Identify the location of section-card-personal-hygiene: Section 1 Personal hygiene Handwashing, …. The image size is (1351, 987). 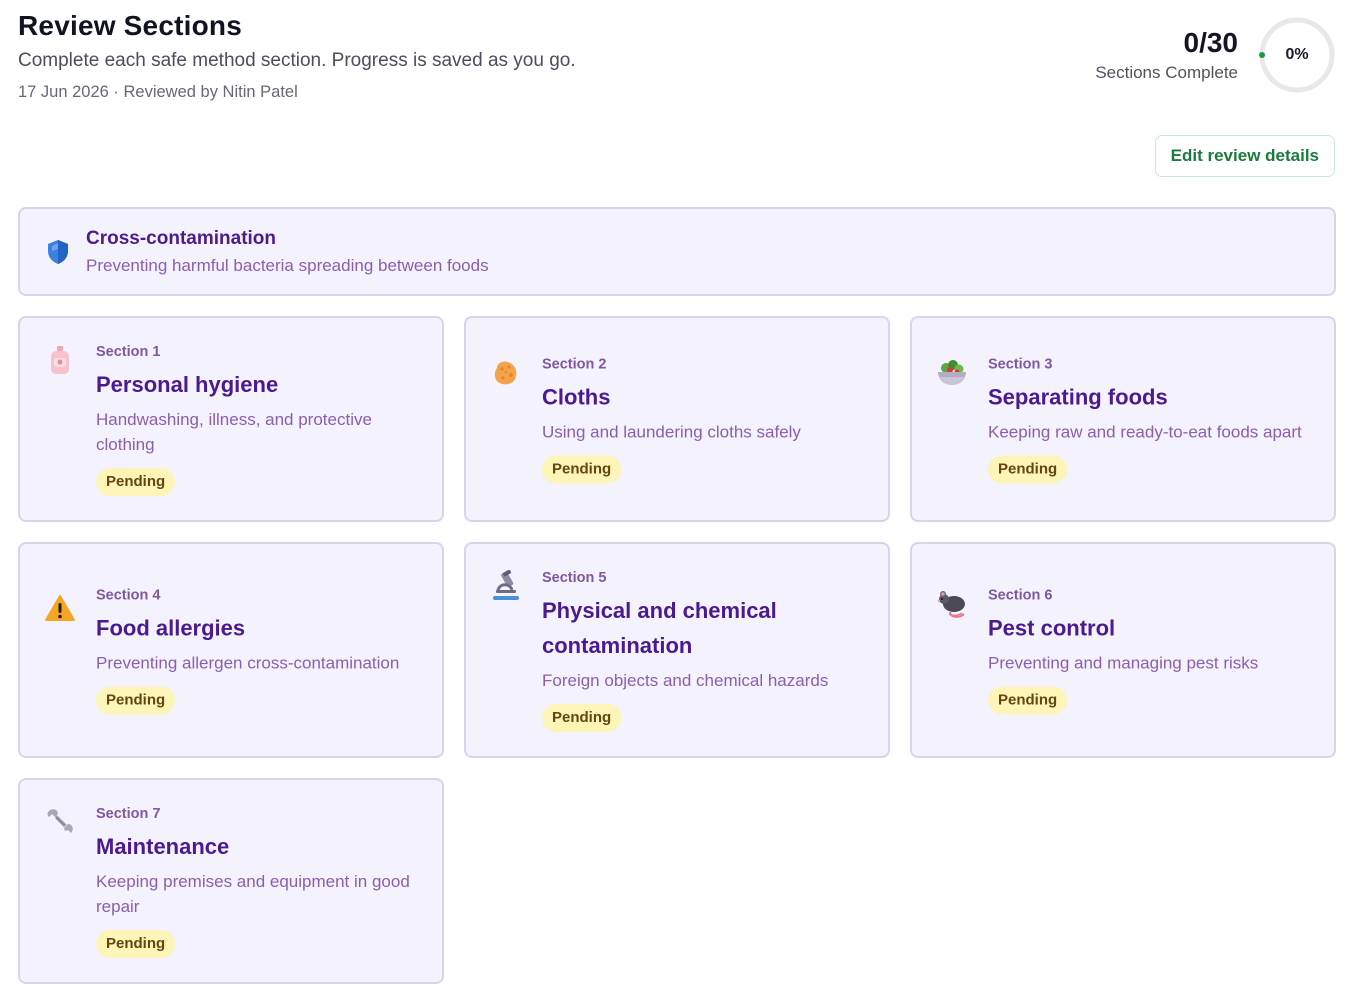
(231, 419).